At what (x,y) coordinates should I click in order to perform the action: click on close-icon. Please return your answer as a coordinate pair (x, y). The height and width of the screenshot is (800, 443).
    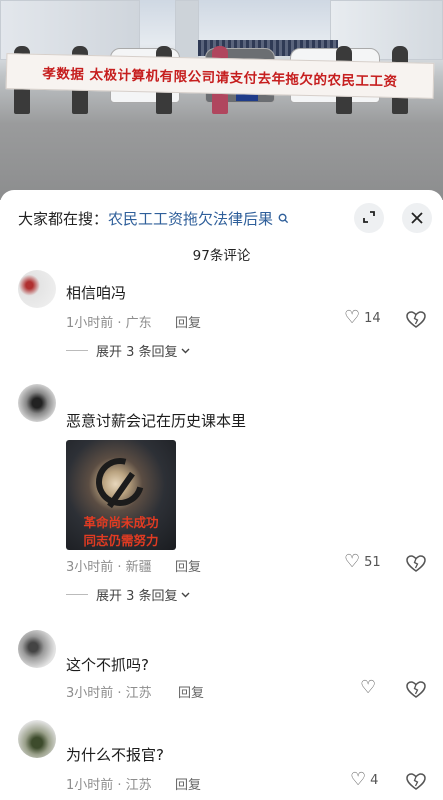
    Looking at the image, I should click on (417, 218).